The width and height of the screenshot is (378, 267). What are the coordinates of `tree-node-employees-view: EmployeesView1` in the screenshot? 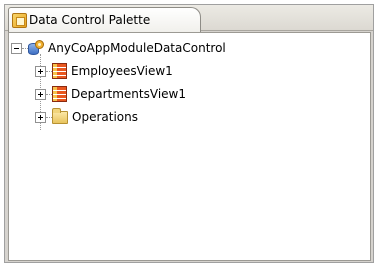 It's located at (104, 71).